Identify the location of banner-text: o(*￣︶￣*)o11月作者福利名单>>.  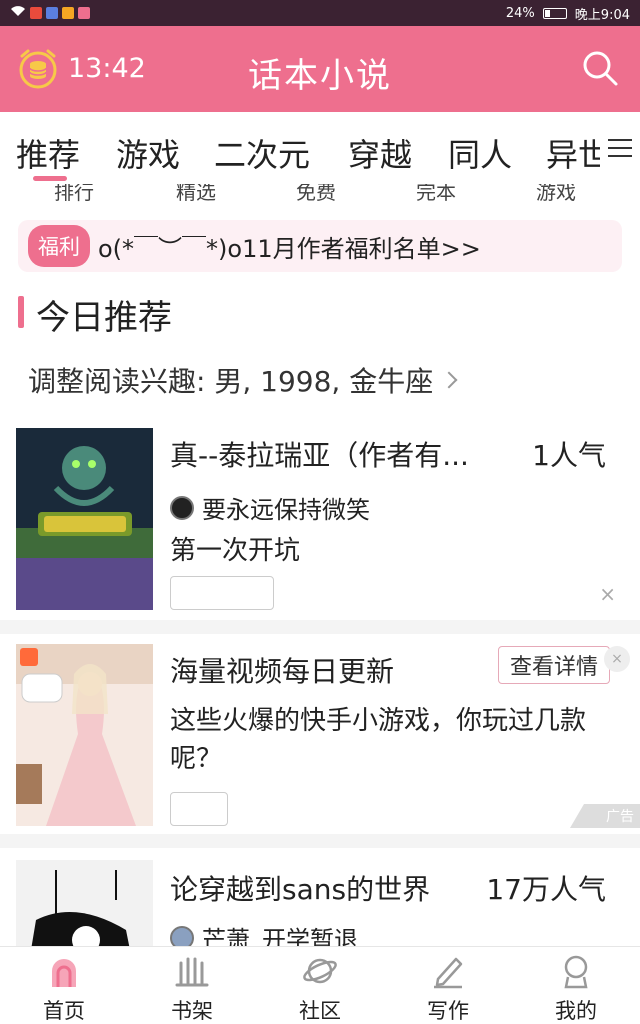
(289, 248).